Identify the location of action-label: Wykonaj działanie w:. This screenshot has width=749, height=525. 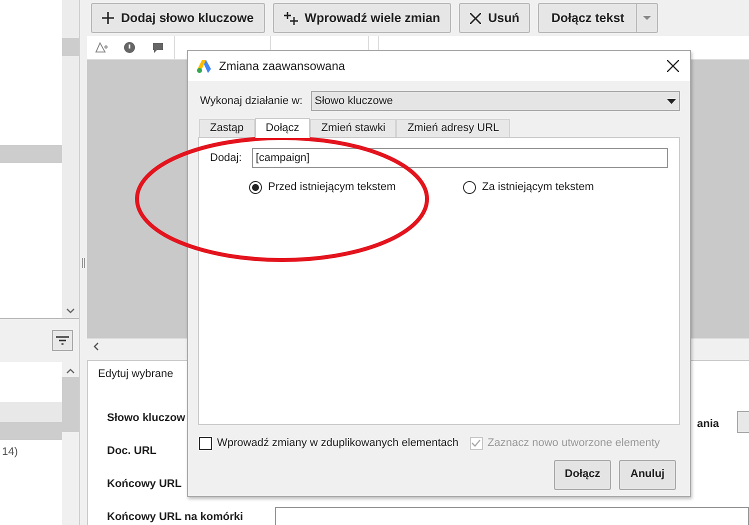
(251, 101).